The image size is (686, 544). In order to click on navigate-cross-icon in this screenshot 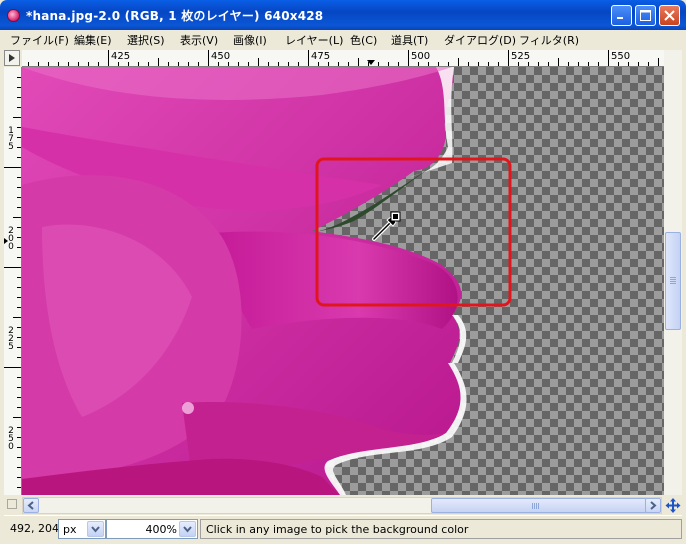, I will do `click(673, 505)`.